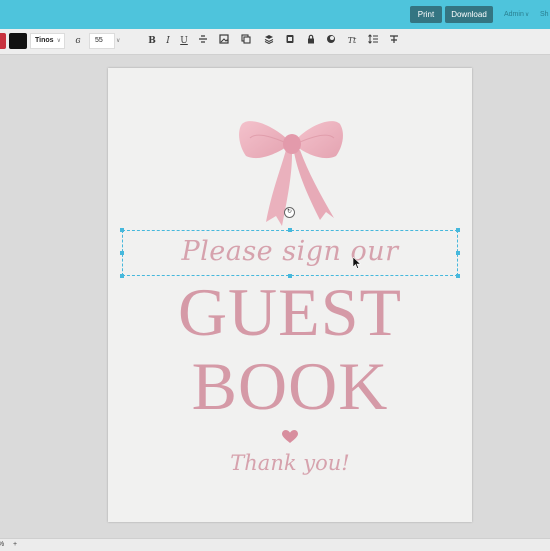 The image size is (550, 551). What do you see at coordinates (426, 14) in the screenshot?
I see `print-button: Print` at bounding box center [426, 14].